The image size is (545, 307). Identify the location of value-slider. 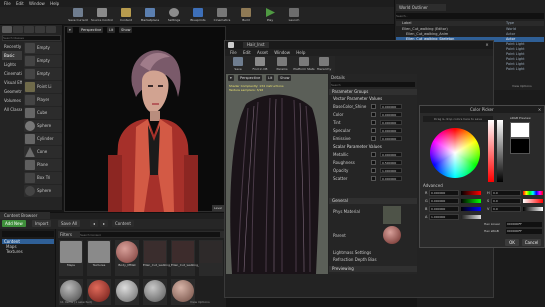
(500, 151).